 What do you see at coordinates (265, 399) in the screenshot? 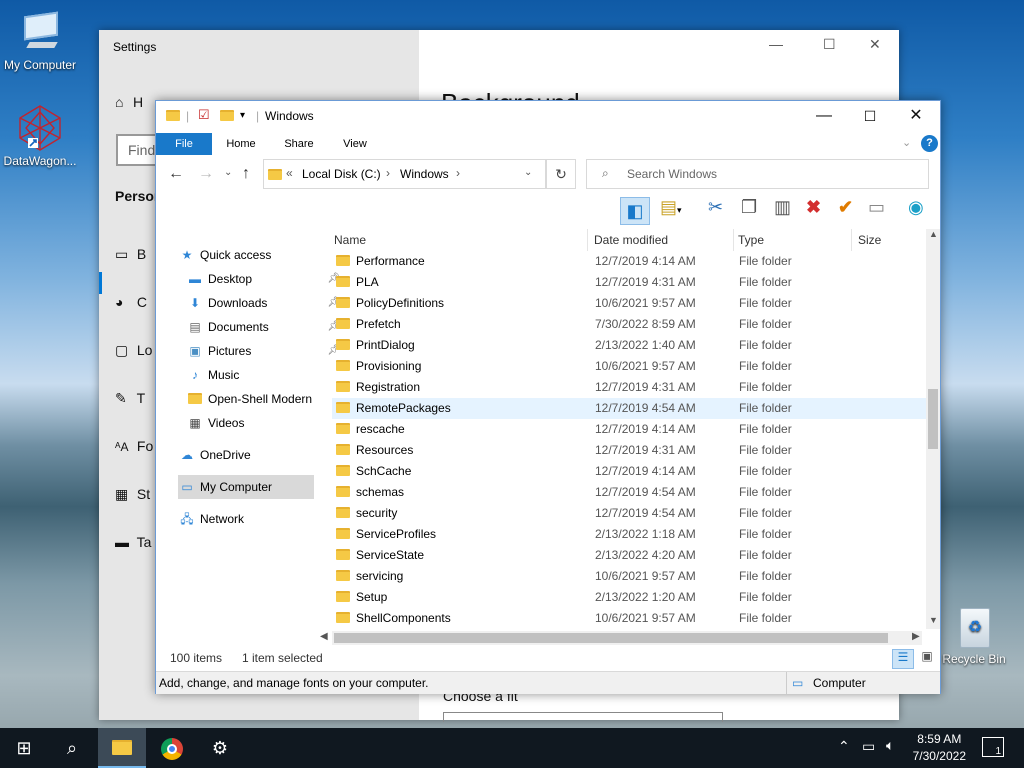
I see `nav-open-shell-modern: Open-Shell Modern` at bounding box center [265, 399].